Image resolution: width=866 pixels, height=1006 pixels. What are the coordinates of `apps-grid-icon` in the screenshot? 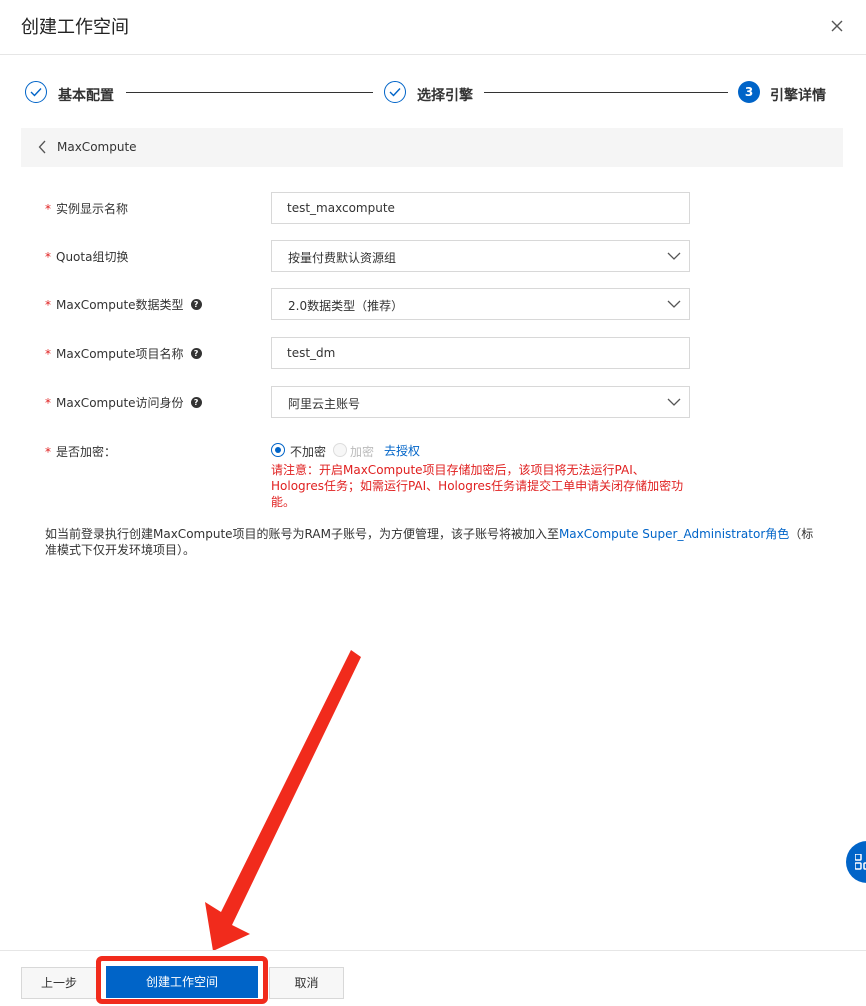 It's located at (860, 862).